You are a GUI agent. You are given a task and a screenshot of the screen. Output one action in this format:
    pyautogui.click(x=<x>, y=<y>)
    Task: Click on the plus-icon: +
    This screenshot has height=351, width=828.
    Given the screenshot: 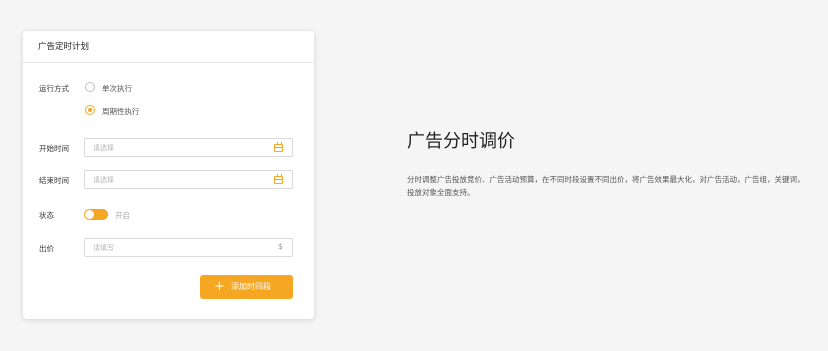 What is the action you would take?
    pyautogui.click(x=219, y=286)
    